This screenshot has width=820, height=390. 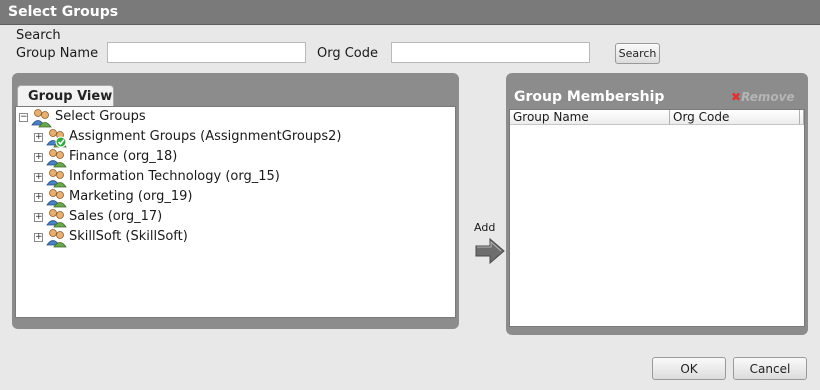 I want to click on search-button: Search, so click(x=637, y=53).